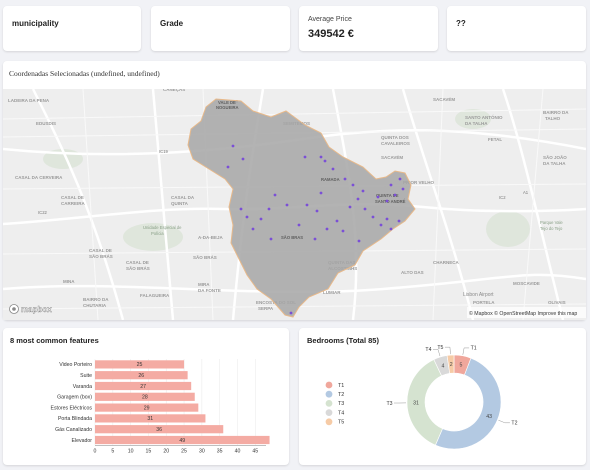  I want to click on x-tick-label: 40, so click(238, 451).